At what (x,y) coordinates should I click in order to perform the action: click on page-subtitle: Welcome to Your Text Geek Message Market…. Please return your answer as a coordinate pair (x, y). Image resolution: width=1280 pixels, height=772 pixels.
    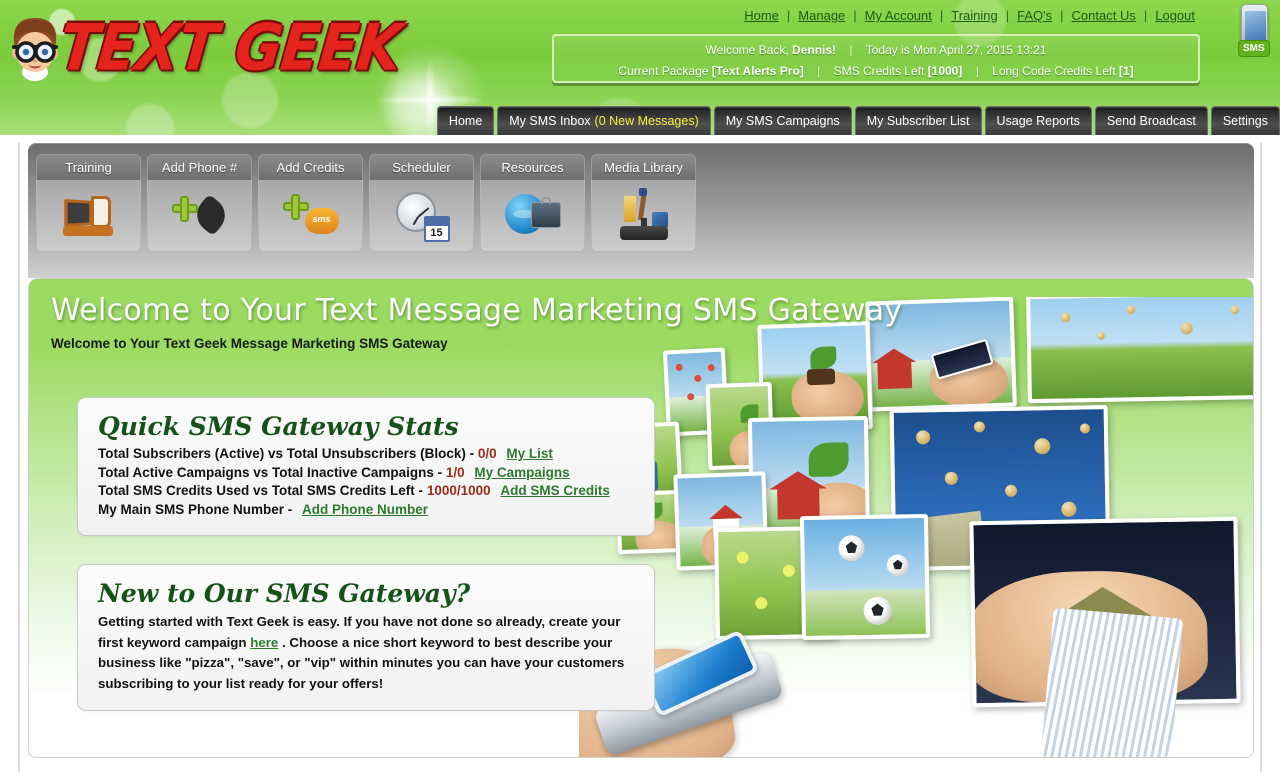
    Looking at the image, I should click on (249, 343).